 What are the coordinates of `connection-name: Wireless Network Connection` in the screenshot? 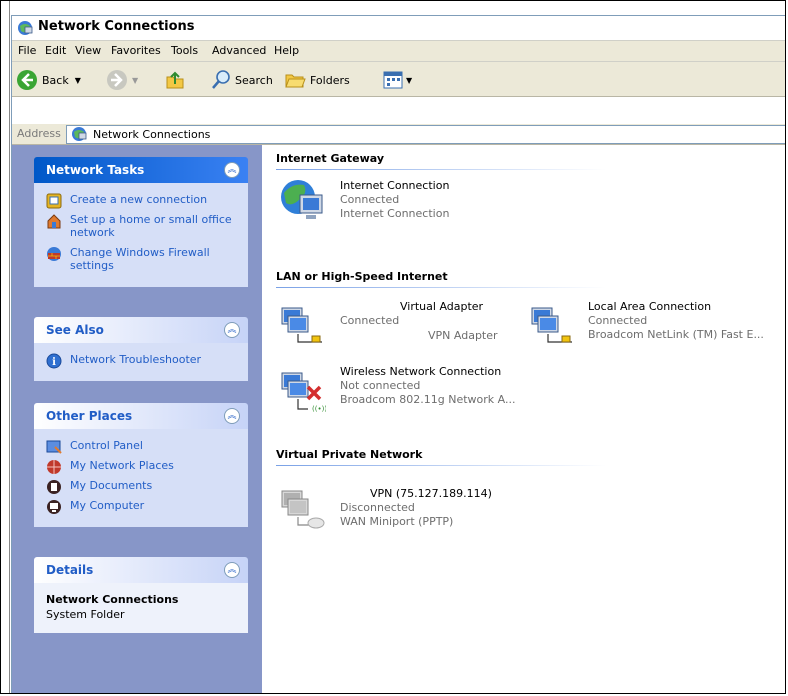 It's located at (421, 371).